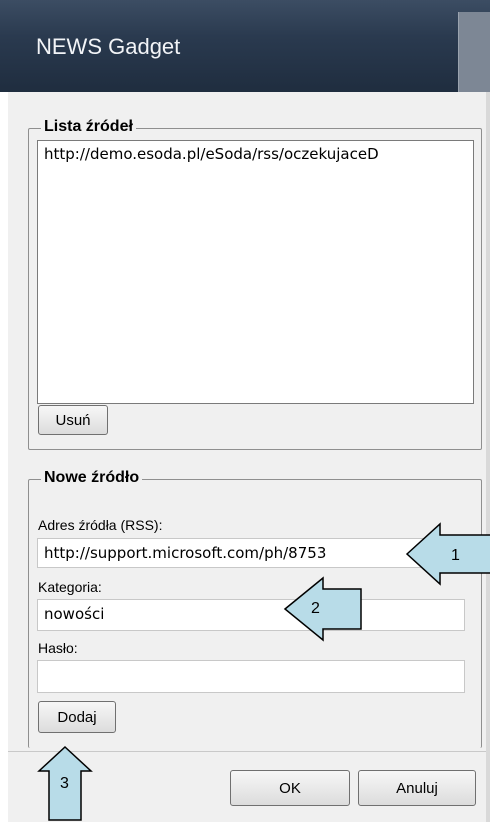 This screenshot has width=490, height=822. I want to click on callout-number-2: 2, so click(315, 608).